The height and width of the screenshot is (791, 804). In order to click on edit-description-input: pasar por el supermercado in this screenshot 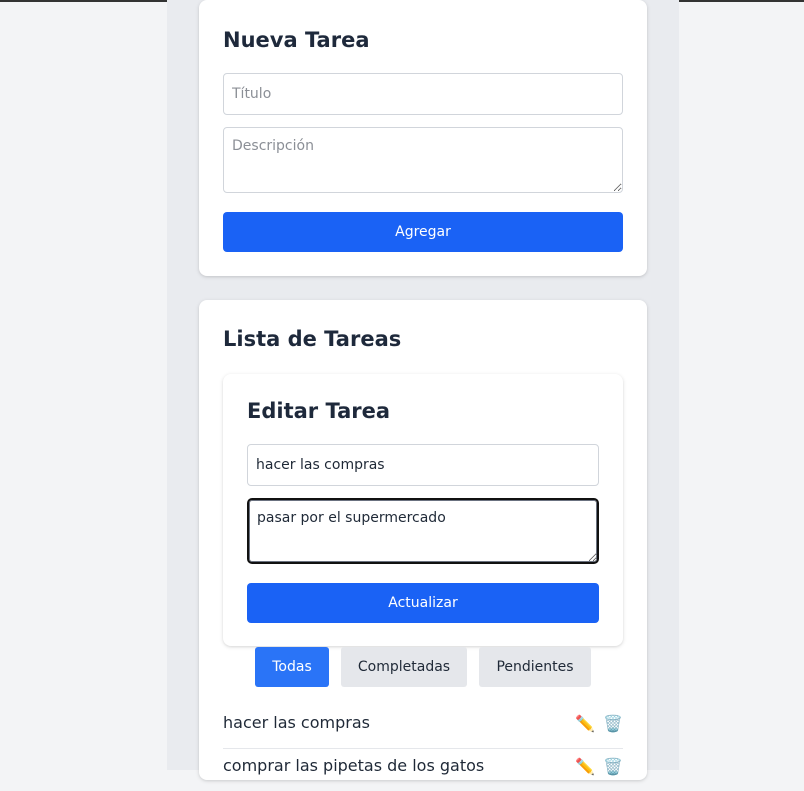, I will do `click(423, 531)`.